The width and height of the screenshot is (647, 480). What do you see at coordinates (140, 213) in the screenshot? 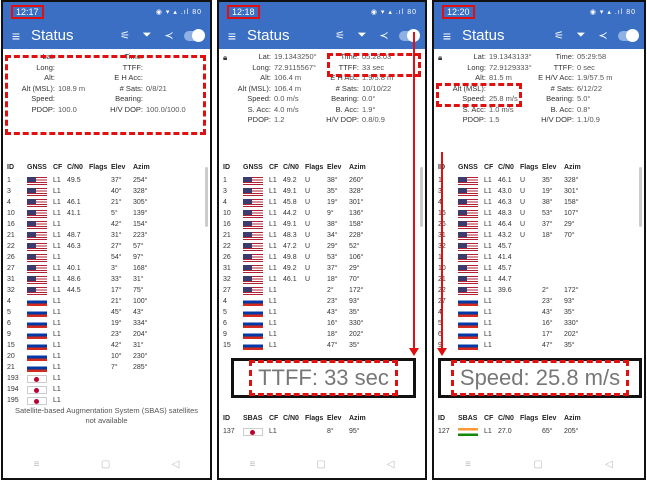
I see `table-cell: 139°` at bounding box center [140, 213].